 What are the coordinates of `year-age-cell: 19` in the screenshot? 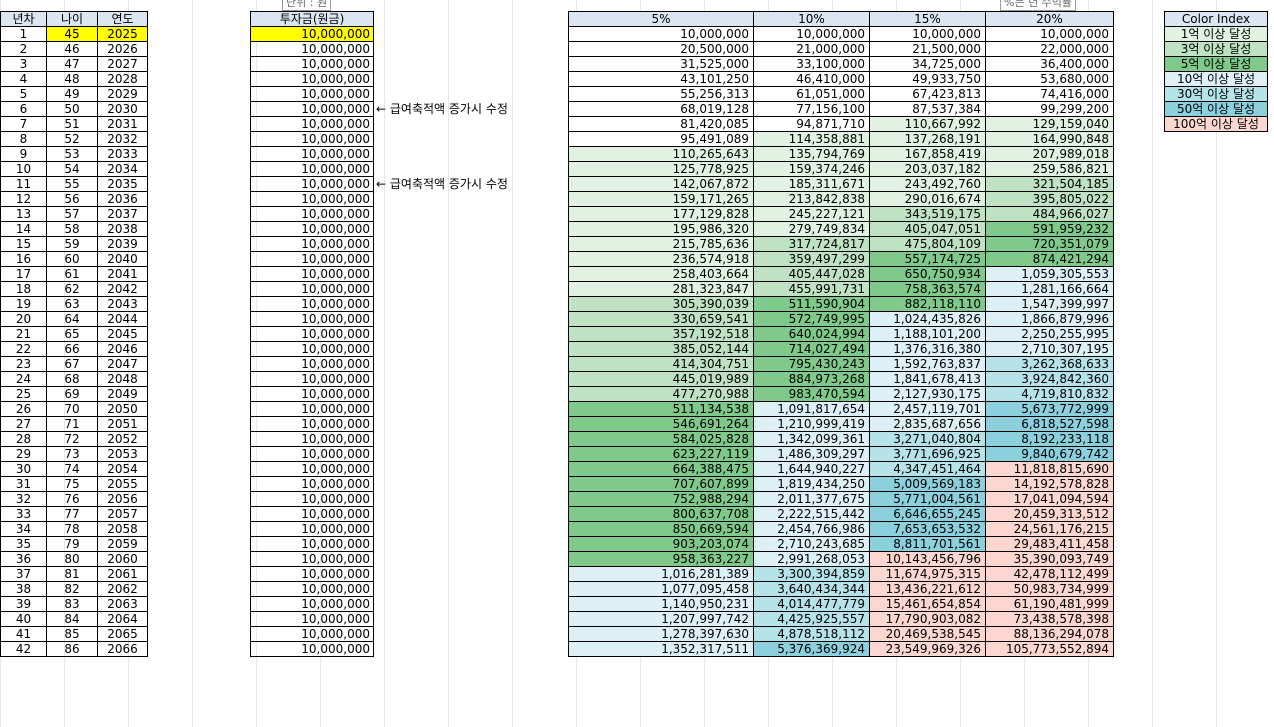 It's located at (23, 304).